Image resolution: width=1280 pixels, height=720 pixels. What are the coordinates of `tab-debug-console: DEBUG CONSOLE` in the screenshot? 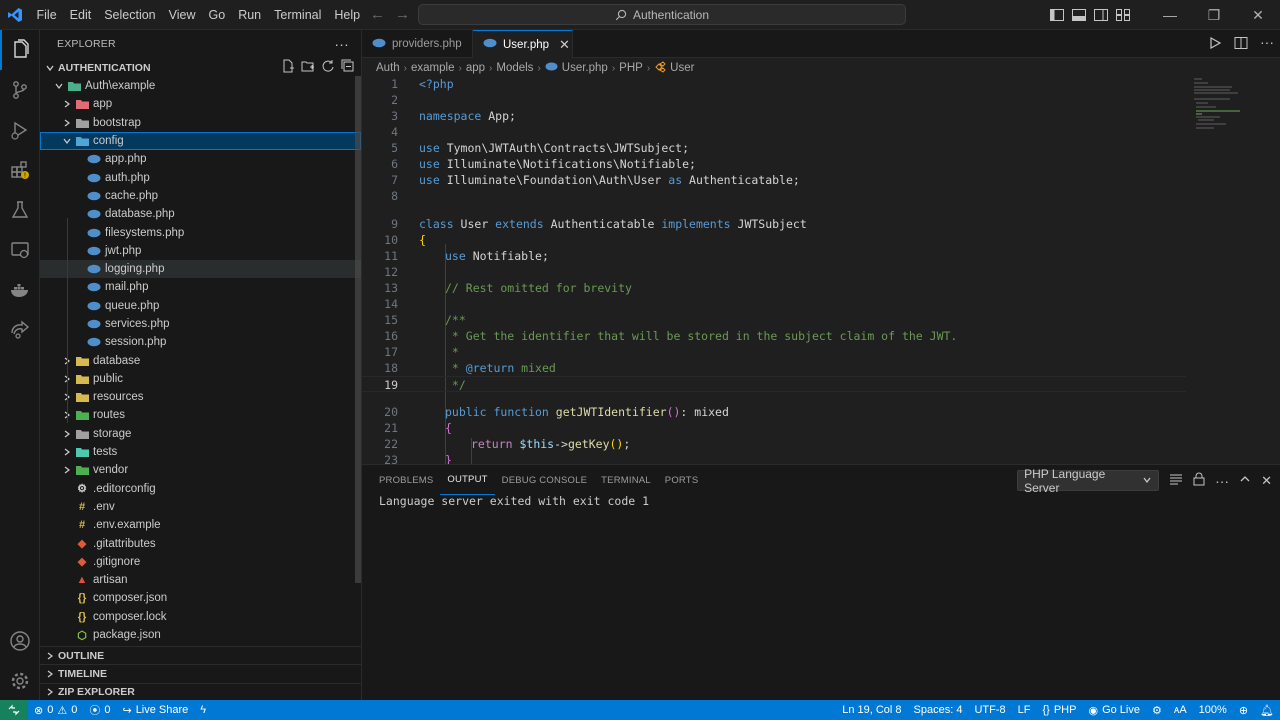 It's located at (544, 480).